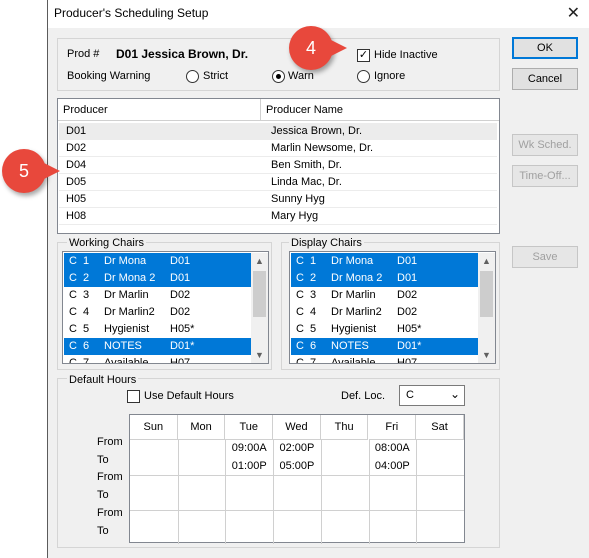  Describe the element at coordinates (76, 182) in the screenshot. I see `producer-code: D05` at that location.